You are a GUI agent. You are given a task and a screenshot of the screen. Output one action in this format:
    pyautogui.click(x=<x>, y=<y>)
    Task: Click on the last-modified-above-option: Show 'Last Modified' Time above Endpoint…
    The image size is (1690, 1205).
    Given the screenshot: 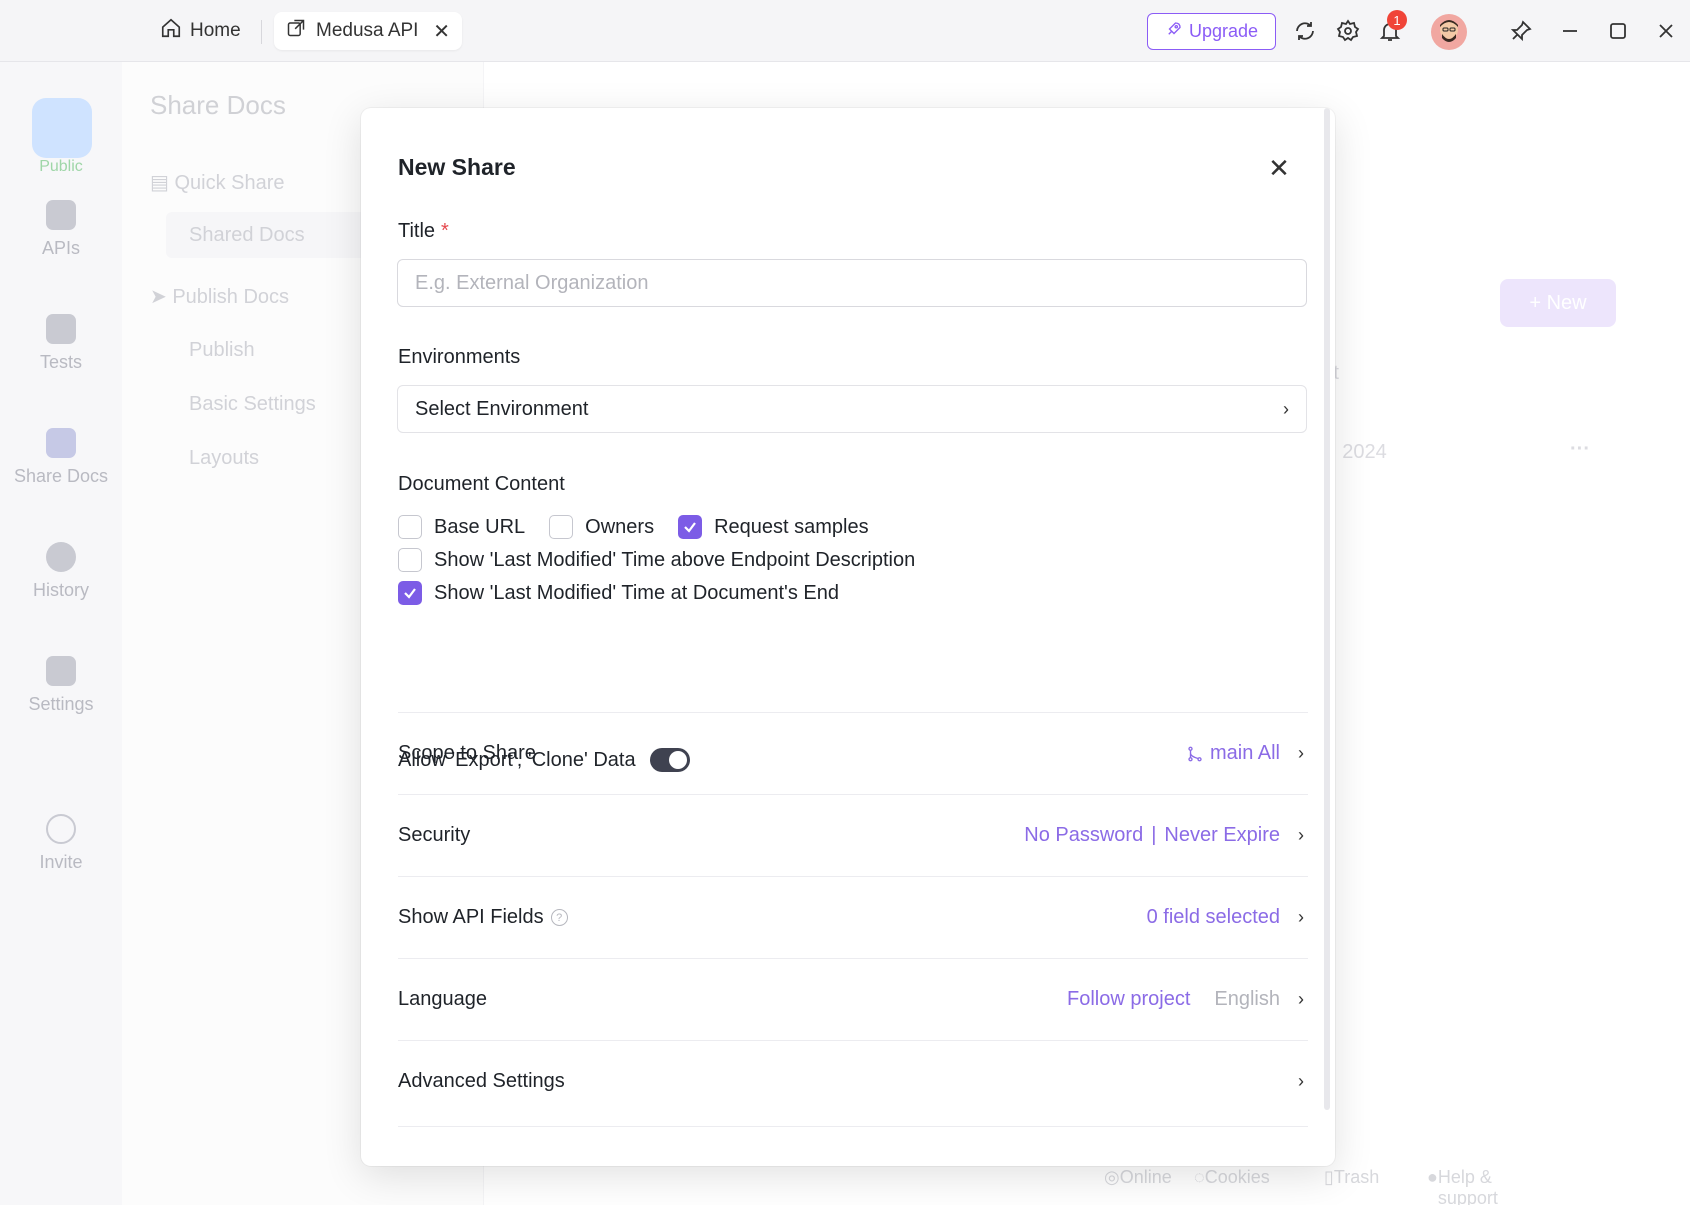 What is the action you would take?
    pyautogui.click(x=656, y=560)
    